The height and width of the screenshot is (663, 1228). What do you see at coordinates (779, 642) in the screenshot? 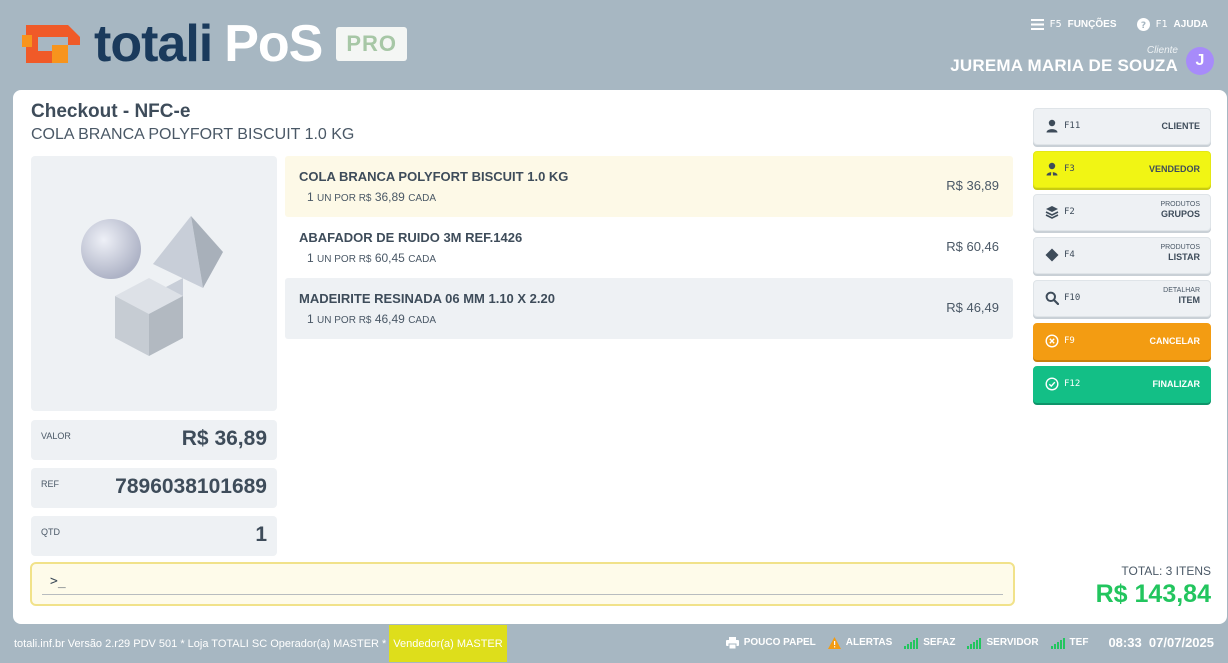
I see `paper-status-label: POUCO PAPEL` at bounding box center [779, 642].